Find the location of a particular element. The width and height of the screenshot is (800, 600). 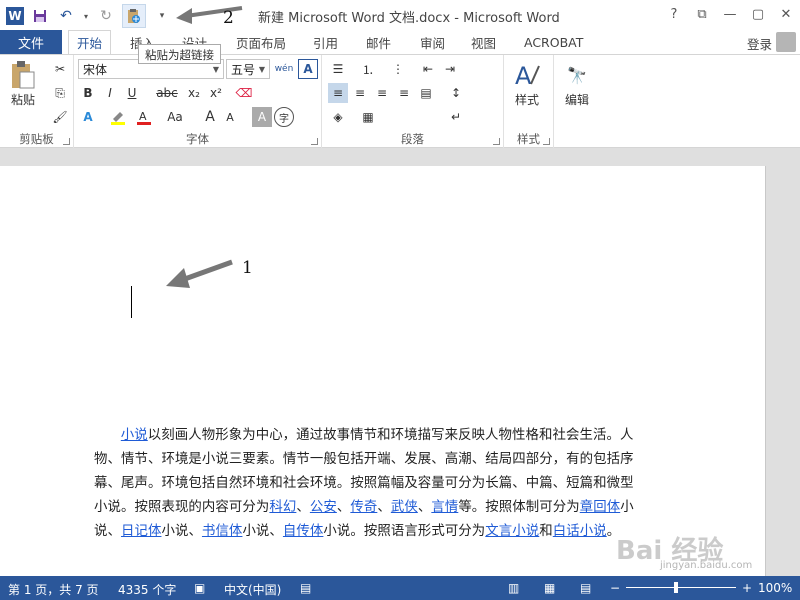

tab-mailings: 邮件 is located at coordinates (378, 42).